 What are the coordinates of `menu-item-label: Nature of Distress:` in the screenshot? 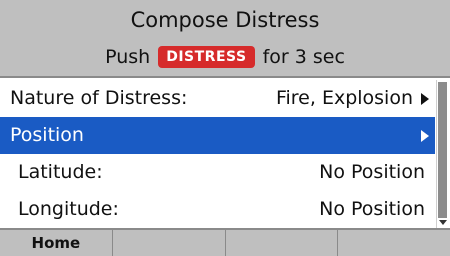 It's located at (99, 98).